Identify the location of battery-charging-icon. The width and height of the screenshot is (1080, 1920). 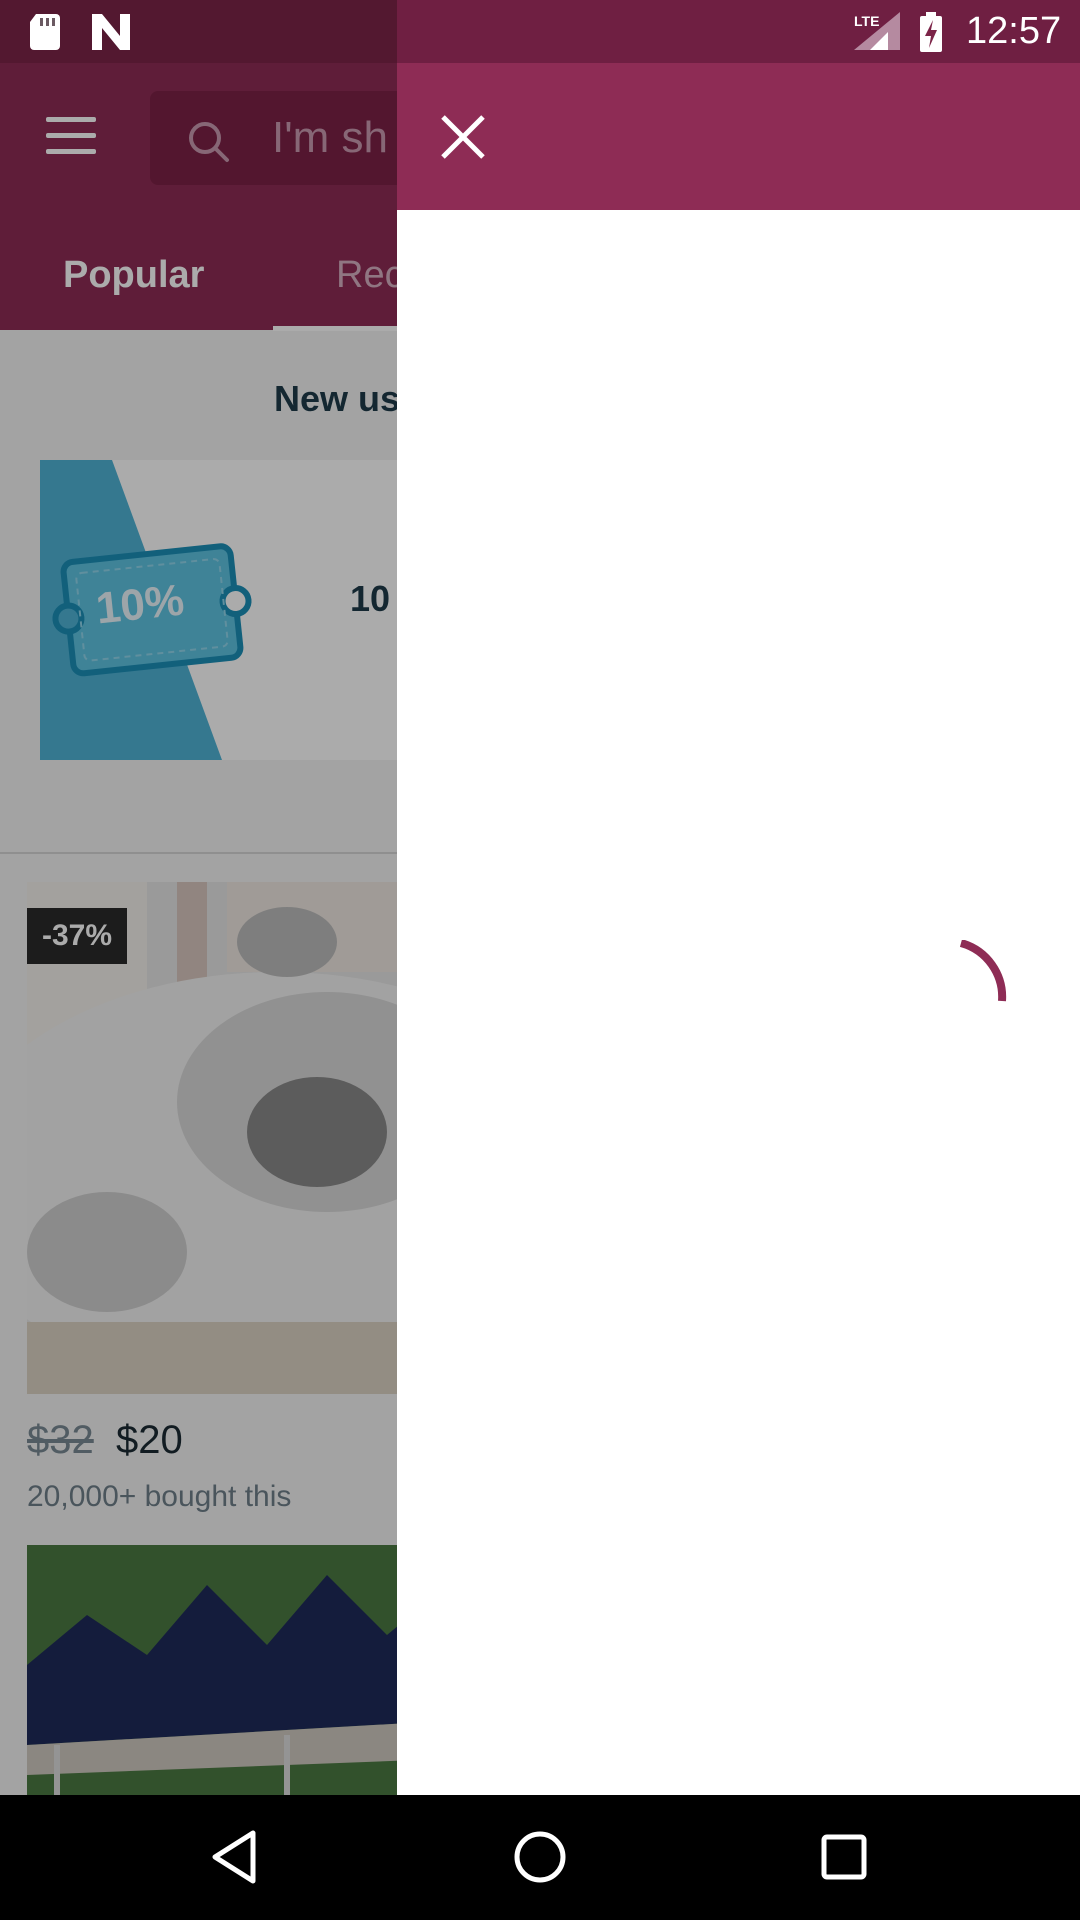
(931, 32).